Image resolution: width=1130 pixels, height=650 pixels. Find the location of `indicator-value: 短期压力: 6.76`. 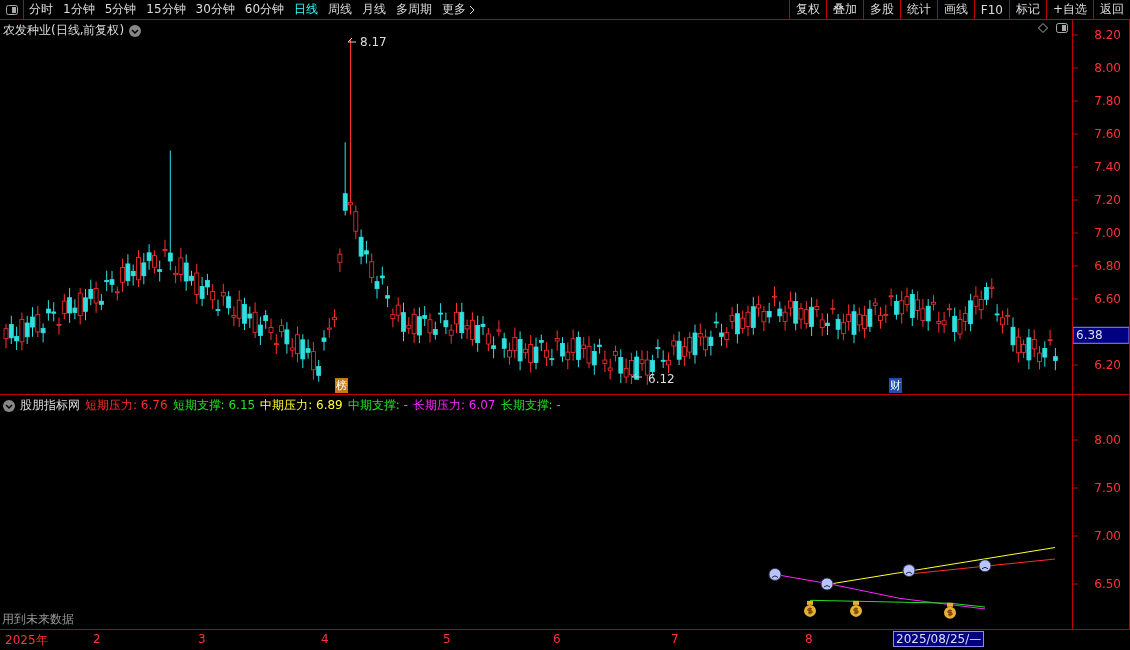

indicator-value: 短期压力: 6.76 is located at coordinates (126, 405).